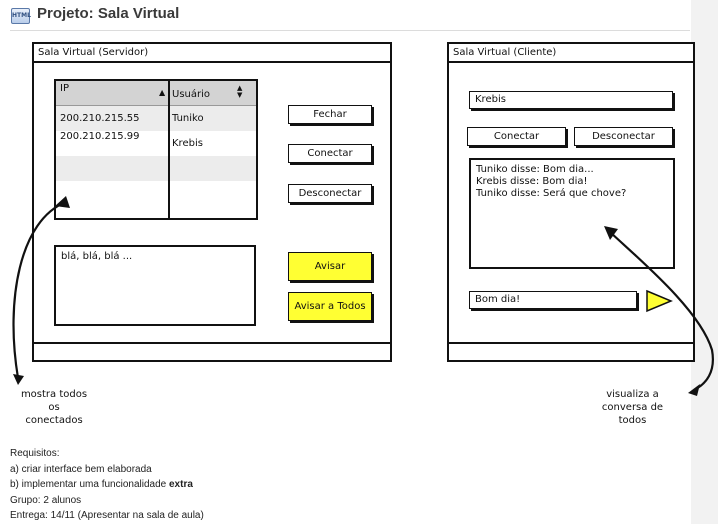  What do you see at coordinates (632, 407) in the screenshot?
I see `annotation-right: visualiza a conversa de todos` at bounding box center [632, 407].